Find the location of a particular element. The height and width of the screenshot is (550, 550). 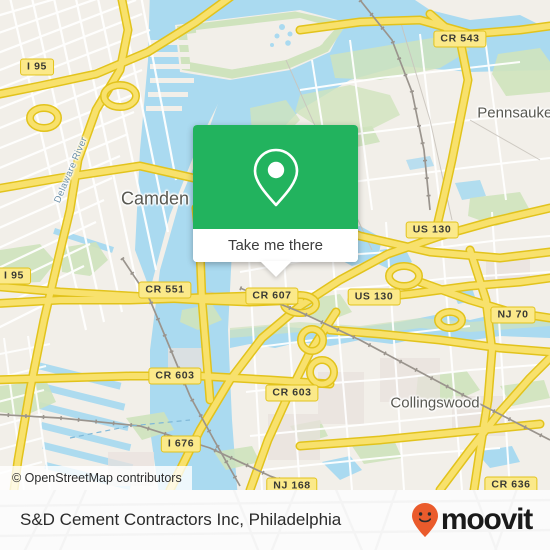

highway-shield-nj168: NJ 168 is located at coordinates (292, 483).